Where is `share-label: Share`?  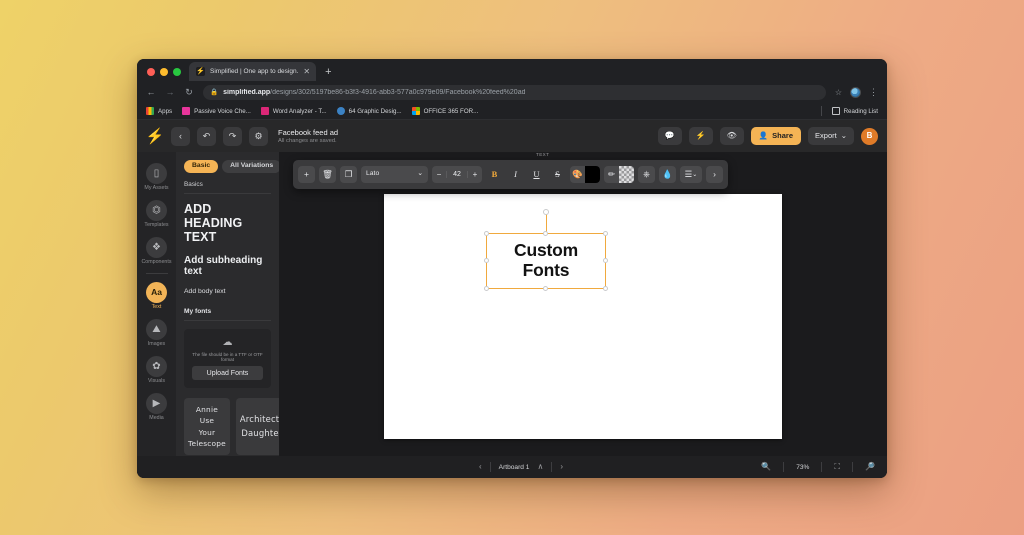
share-label: Share is located at coordinates (783, 136).